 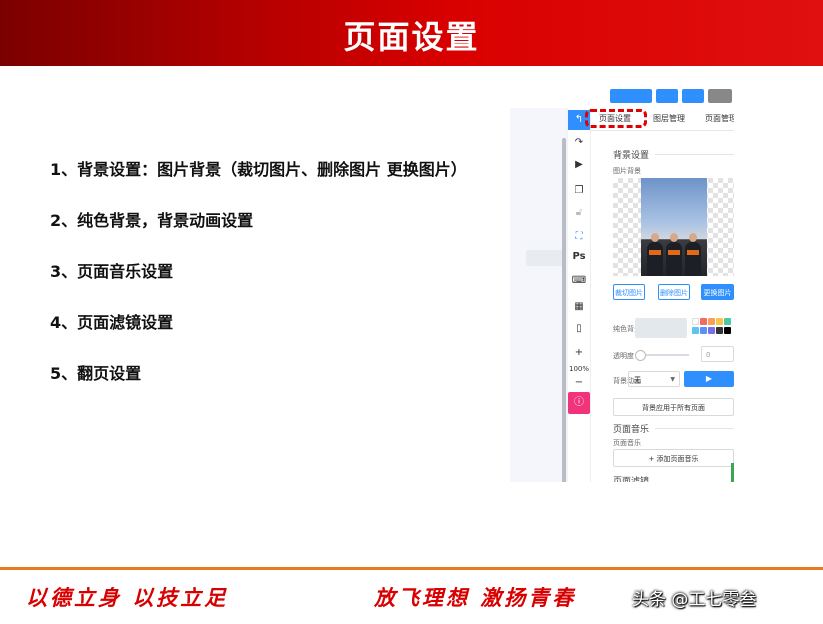 What do you see at coordinates (664, 355) in the screenshot?
I see `opacity-slider-track` at bounding box center [664, 355].